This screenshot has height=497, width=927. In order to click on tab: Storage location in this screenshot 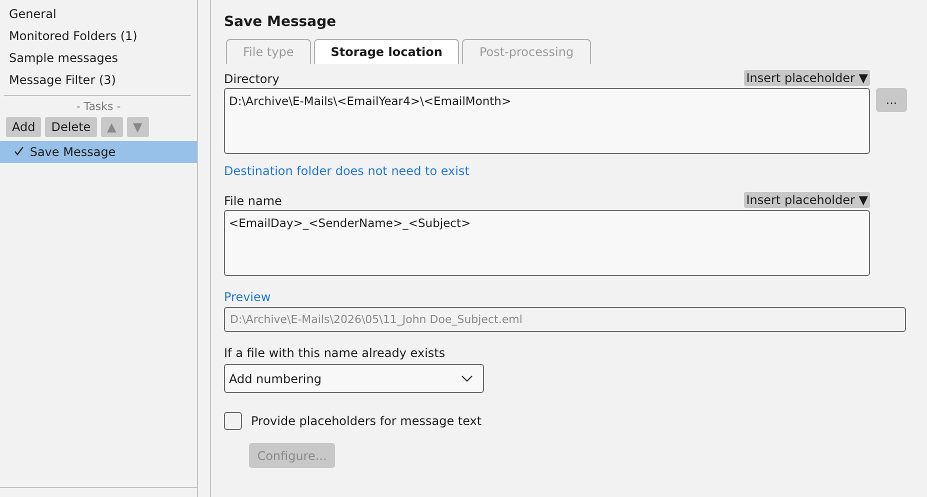, I will do `click(387, 51)`.